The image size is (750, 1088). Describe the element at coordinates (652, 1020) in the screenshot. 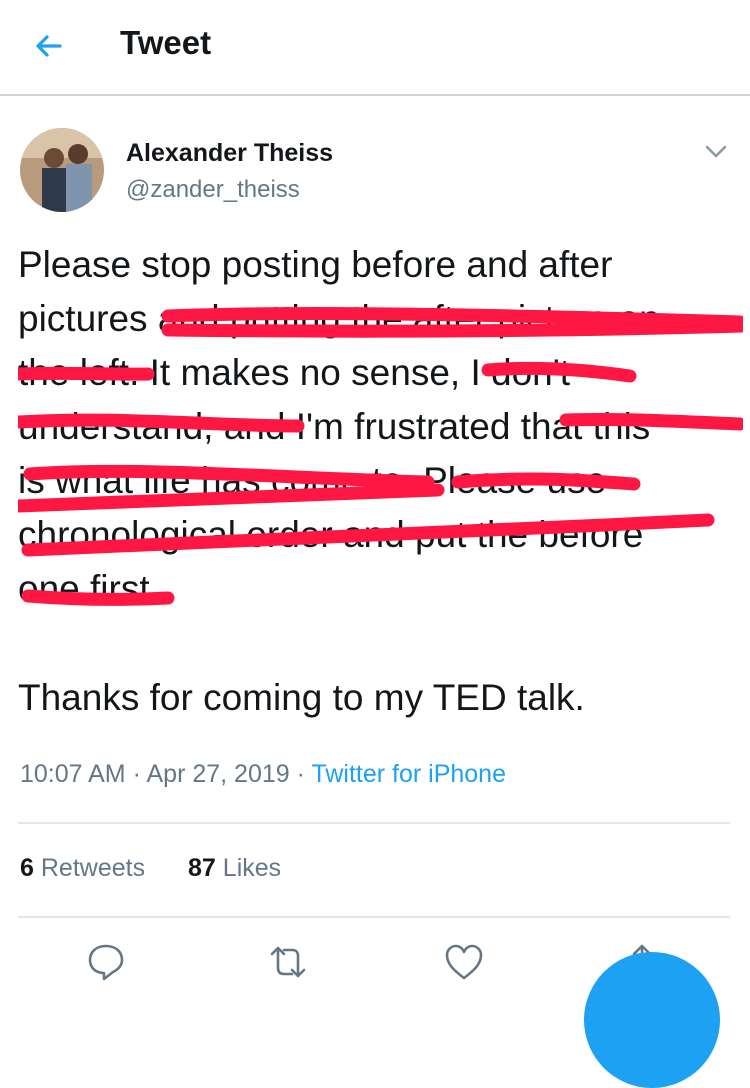

I see `compose-button` at that location.